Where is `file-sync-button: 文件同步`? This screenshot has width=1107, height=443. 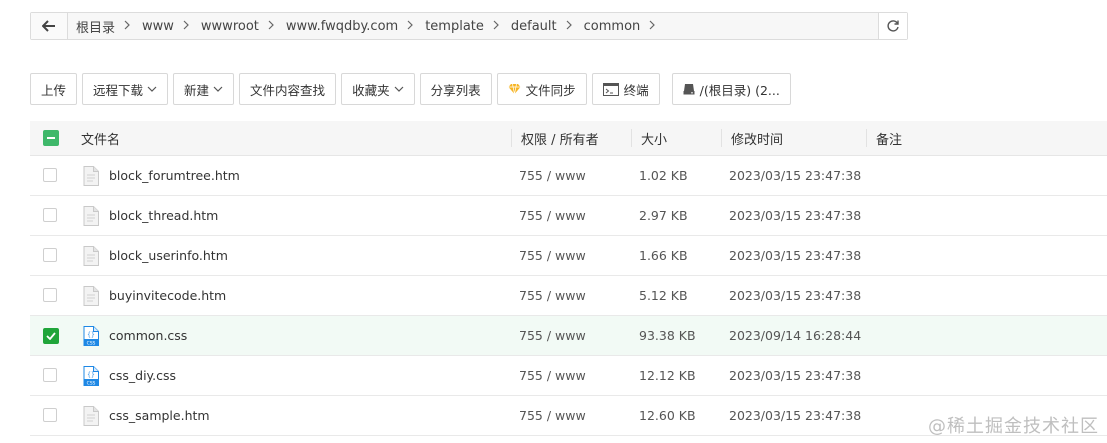 file-sync-button: 文件同步 is located at coordinates (541, 89).